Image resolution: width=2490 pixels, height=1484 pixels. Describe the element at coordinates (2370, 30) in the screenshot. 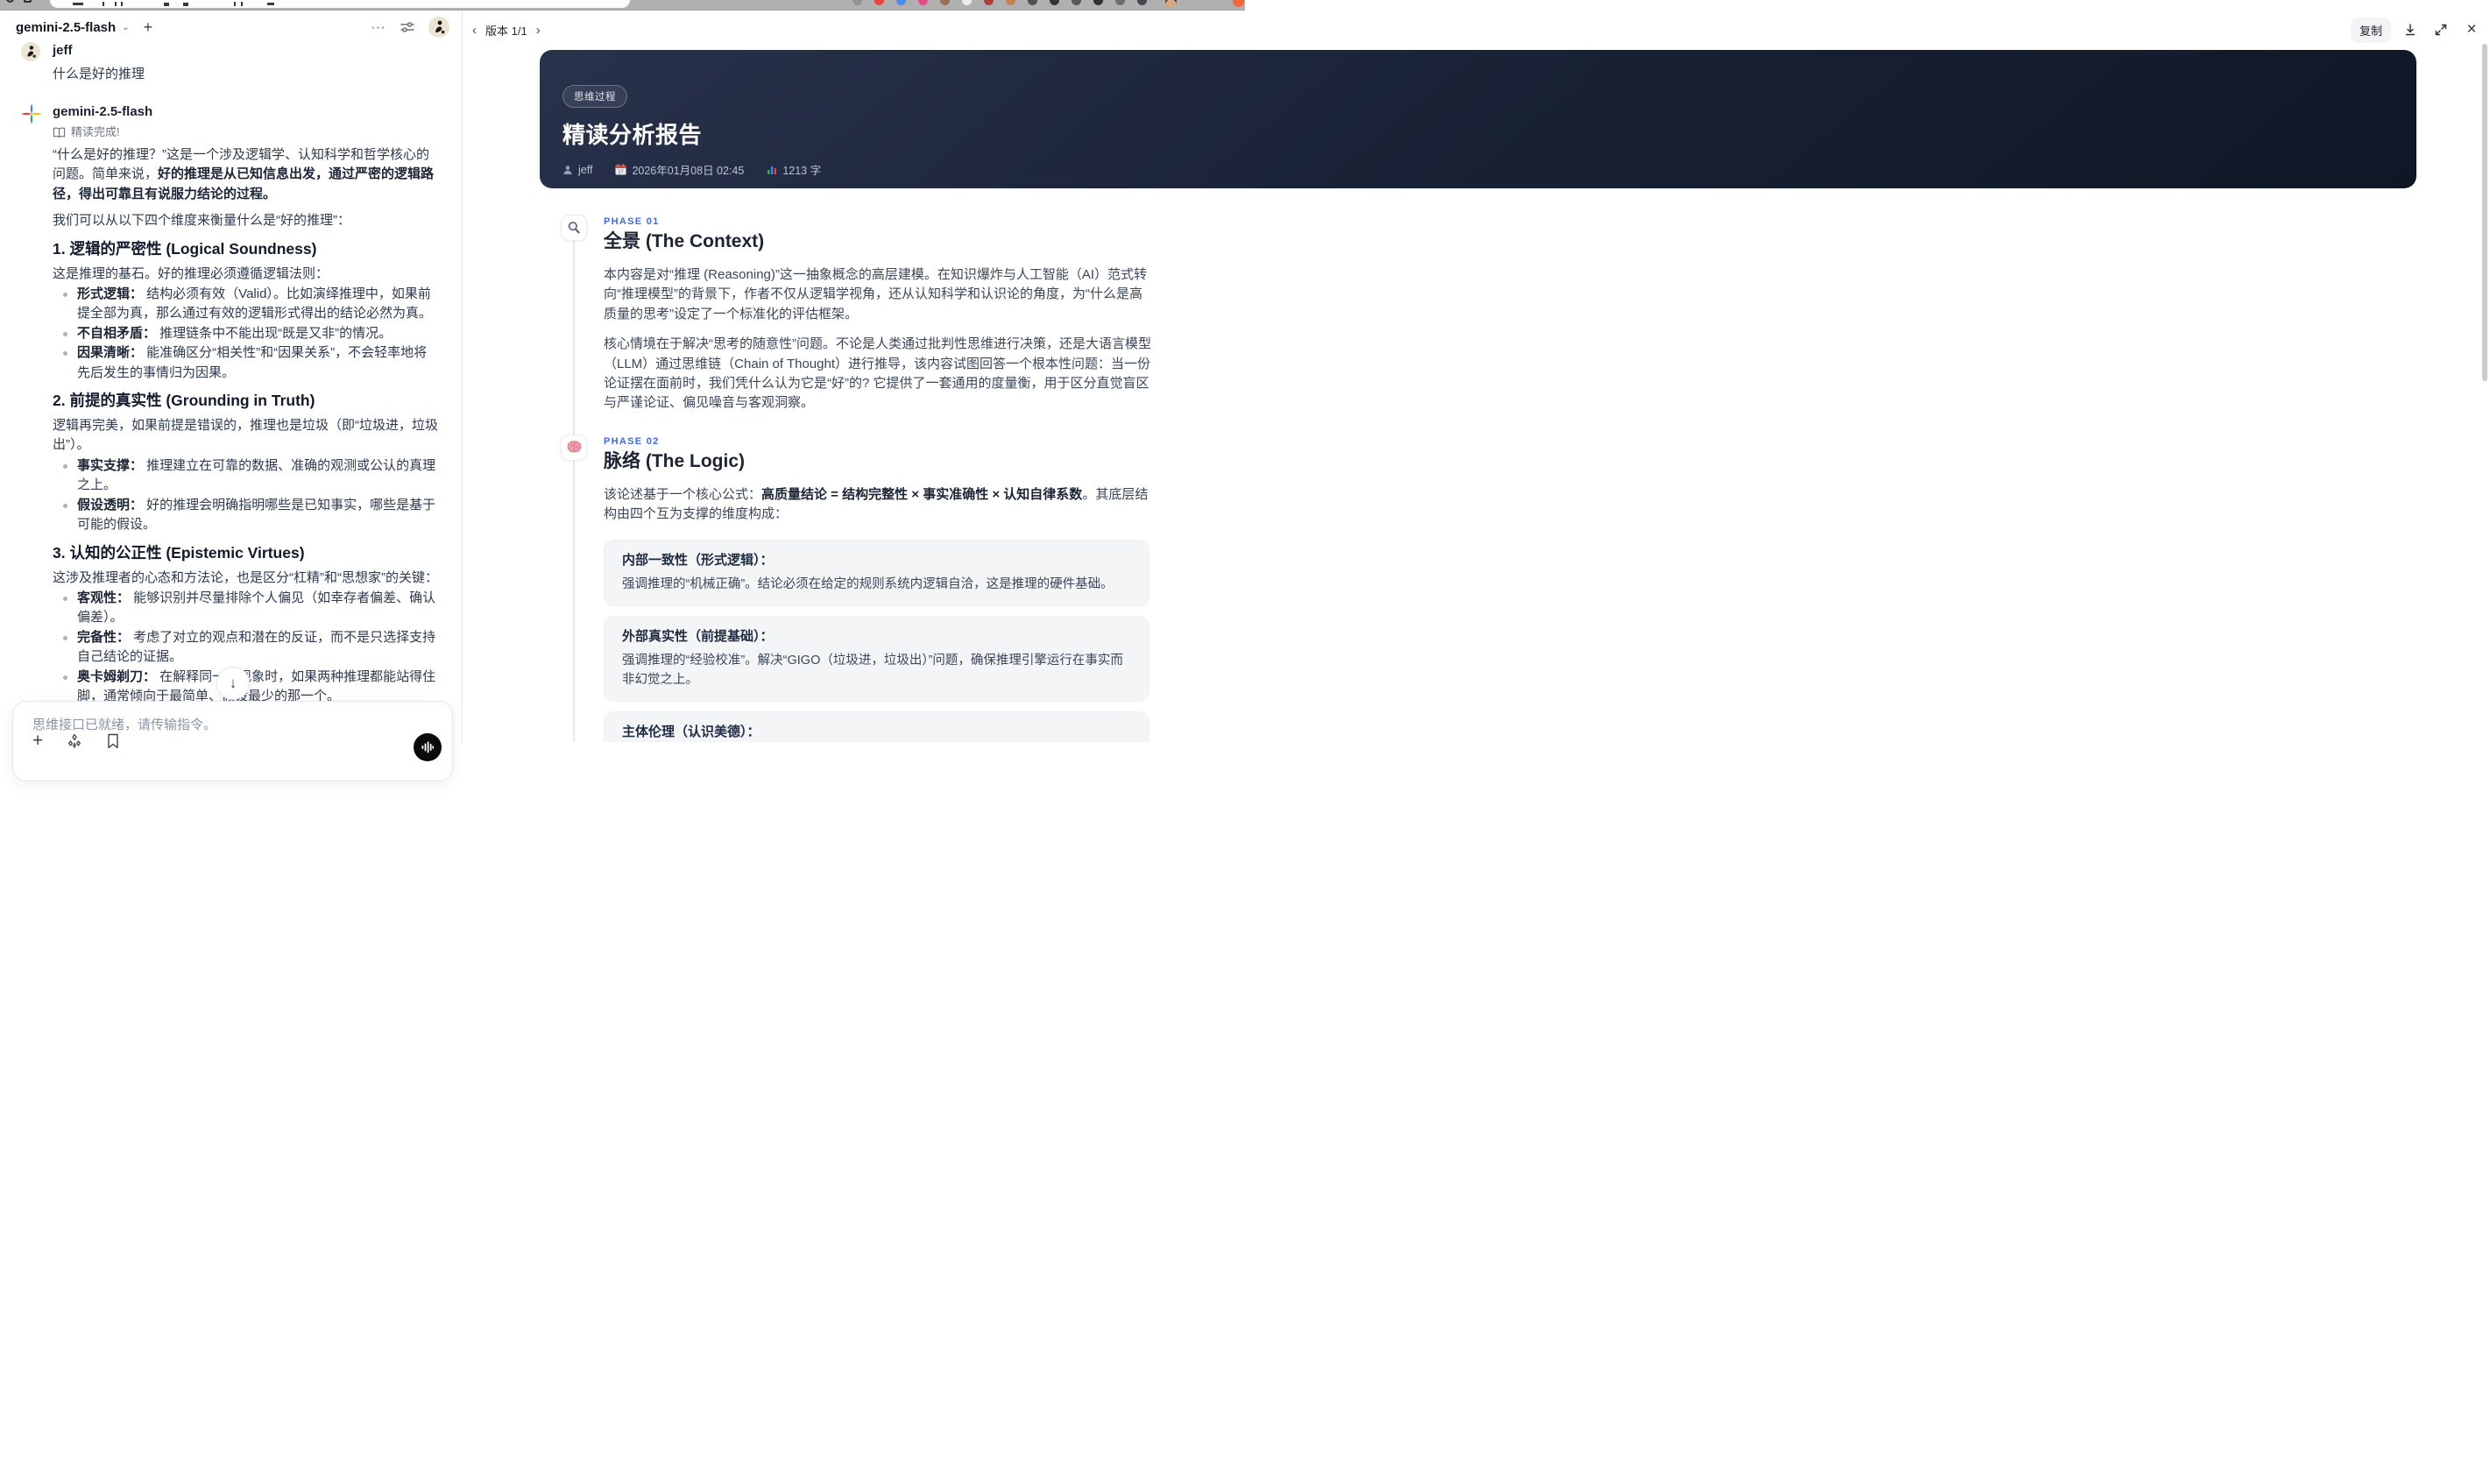

I see `copy-button: 复制` at that location.